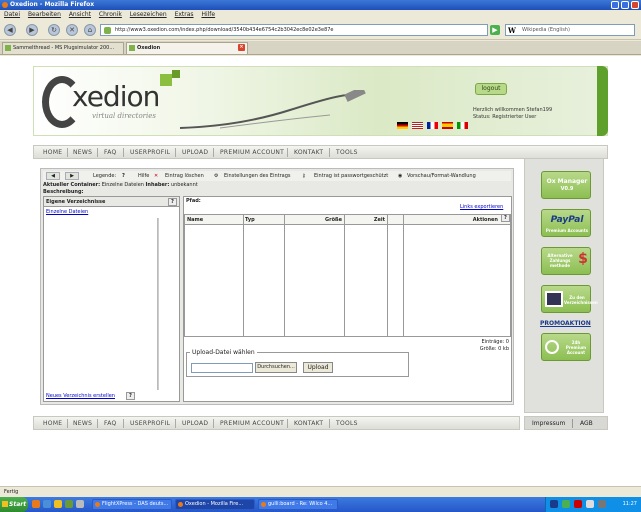 The width and height of the screenshot is (641, 512). What do you see at coordinates (44, 14) in the screenshot?
I see `menu-bearbeiten: Bearbeiten` at bounding box center [44, 14].